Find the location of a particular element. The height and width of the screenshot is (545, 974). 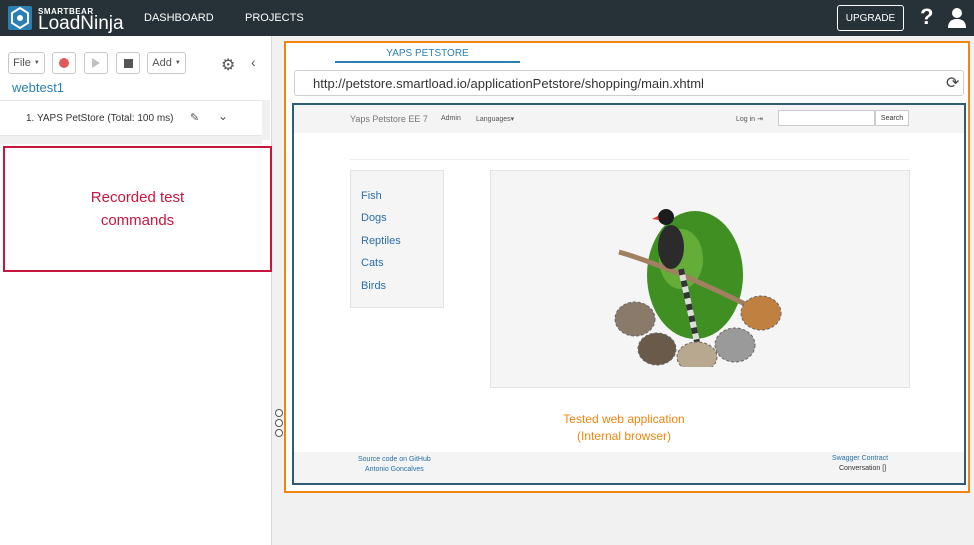

record-button is located at coordinates (64, 63).